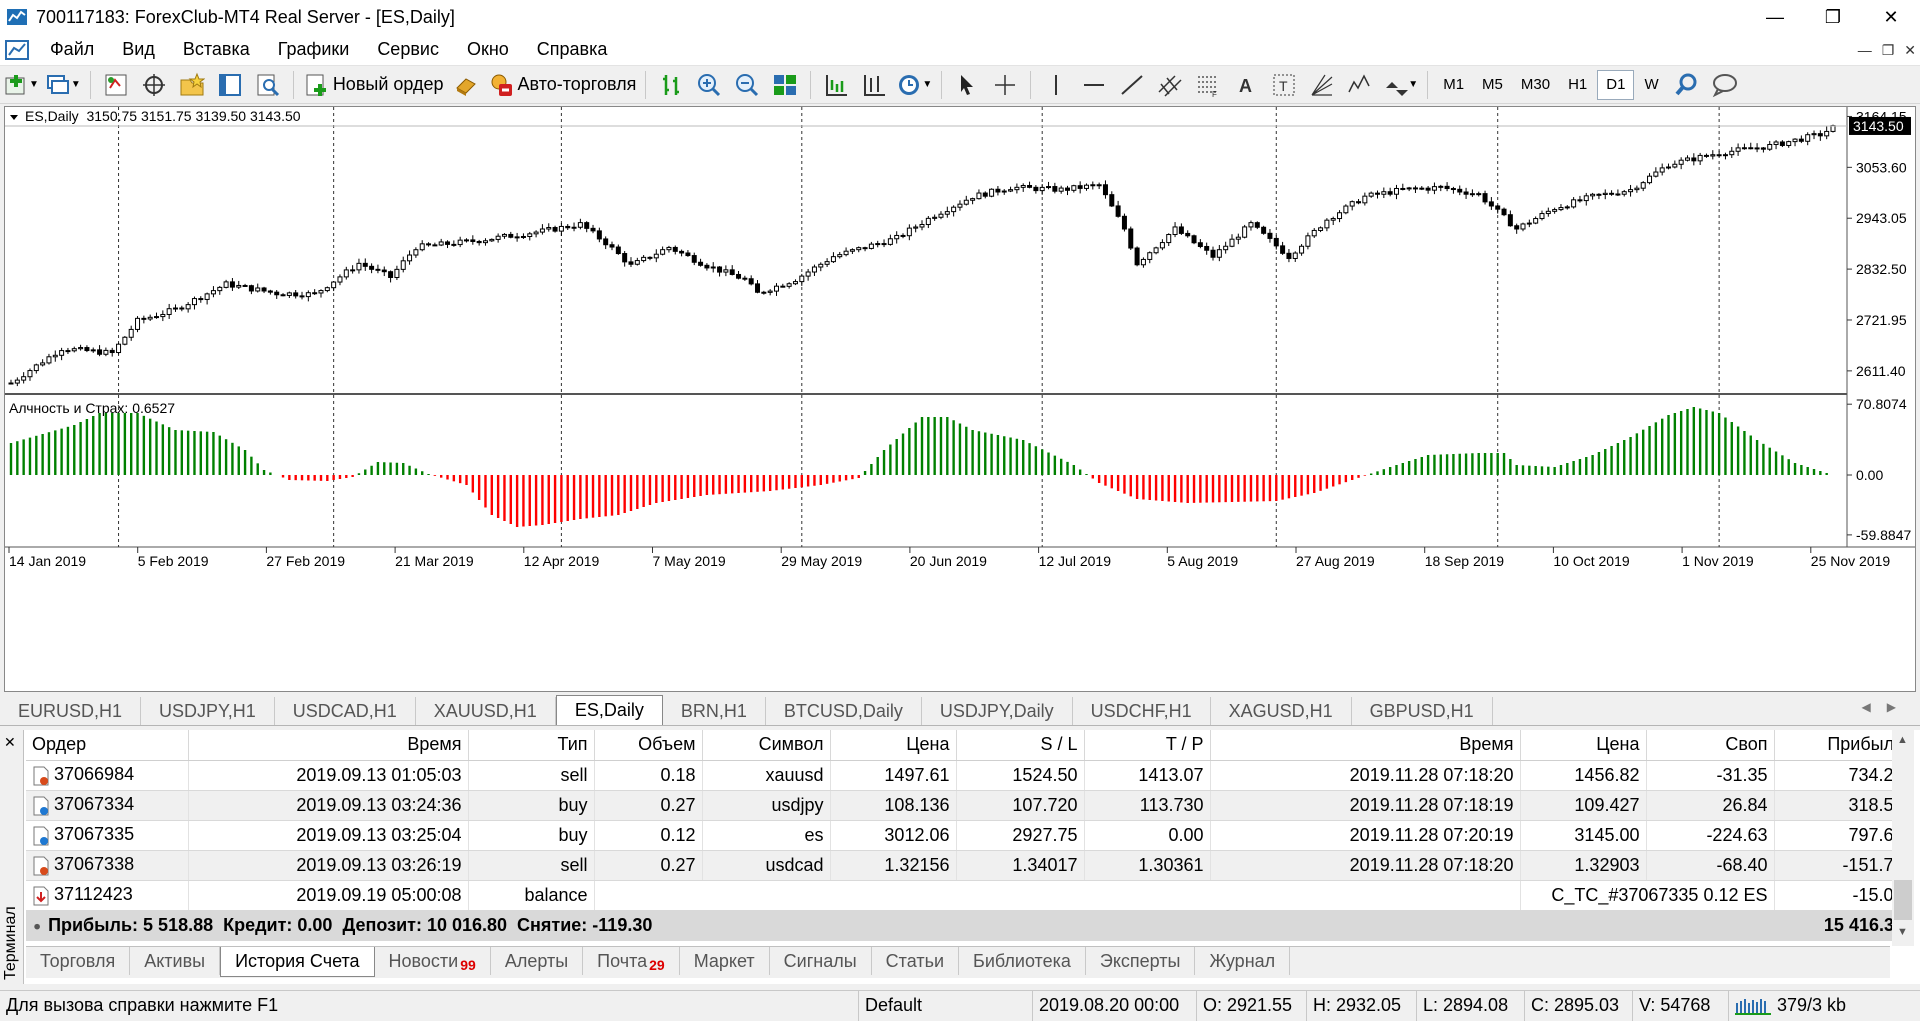 The height and width of the screenshot is (1021, 1920). What do you see at coordinates (1322, 85) in the screenshot?
I see `gann-tool-button` at bounding box center [1322, 85].